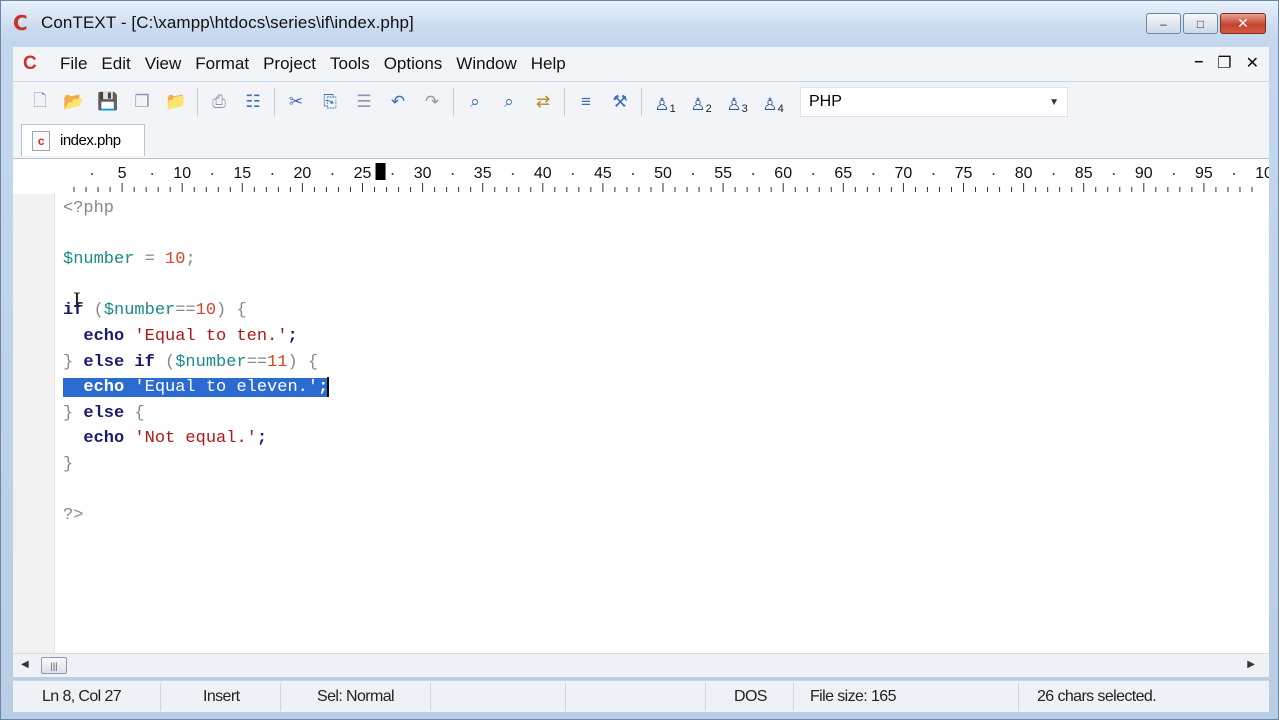  I want to click on doc-restore-button: ❐, so click(1224, 63).